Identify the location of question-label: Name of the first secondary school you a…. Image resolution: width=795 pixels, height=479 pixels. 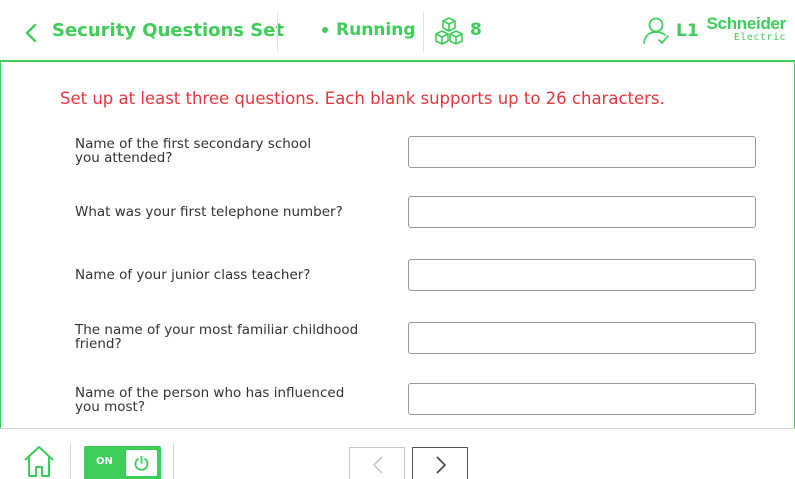
(225, 151).